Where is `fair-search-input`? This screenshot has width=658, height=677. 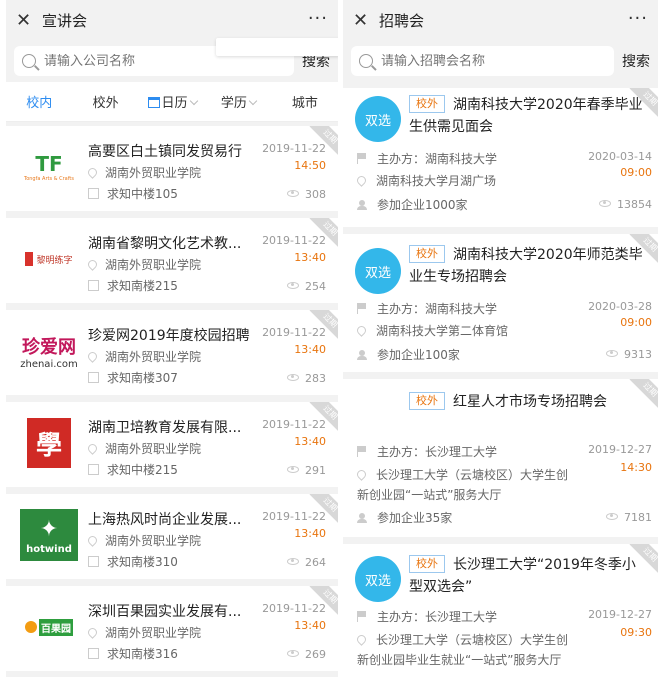 fair-search-input is located at coordinates (491, 61).